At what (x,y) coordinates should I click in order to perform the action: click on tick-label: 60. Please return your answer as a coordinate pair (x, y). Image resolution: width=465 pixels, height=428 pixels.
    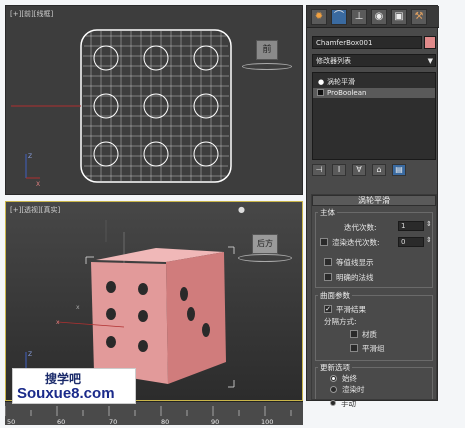
    Looking at the image, I should click on (61, 422).